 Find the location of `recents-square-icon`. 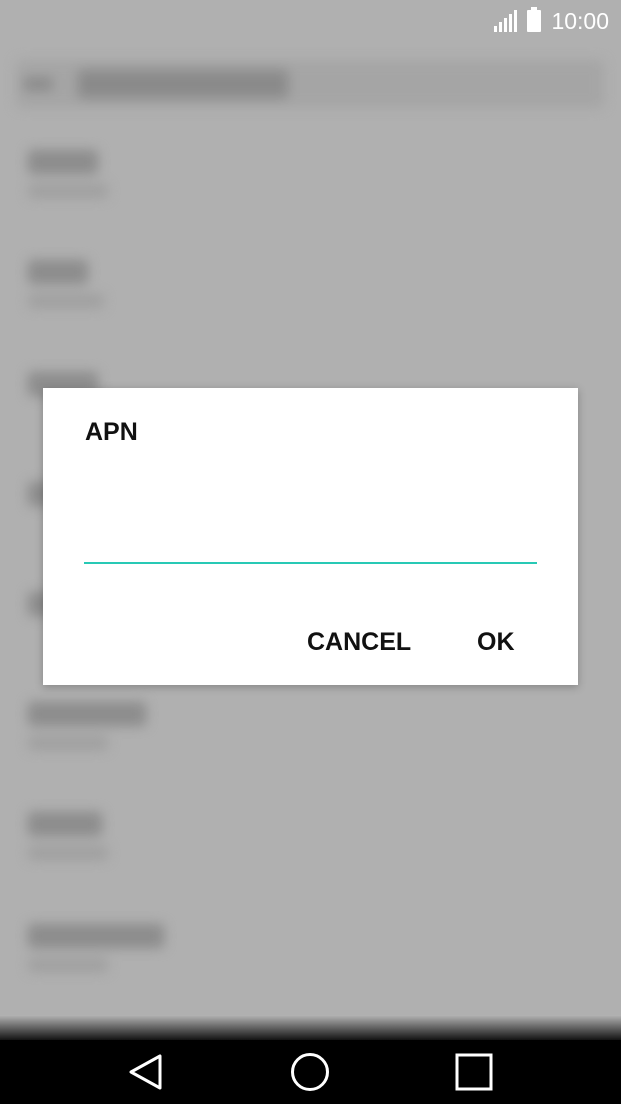

recents-square-icon is located at coordinates (474, 1072).